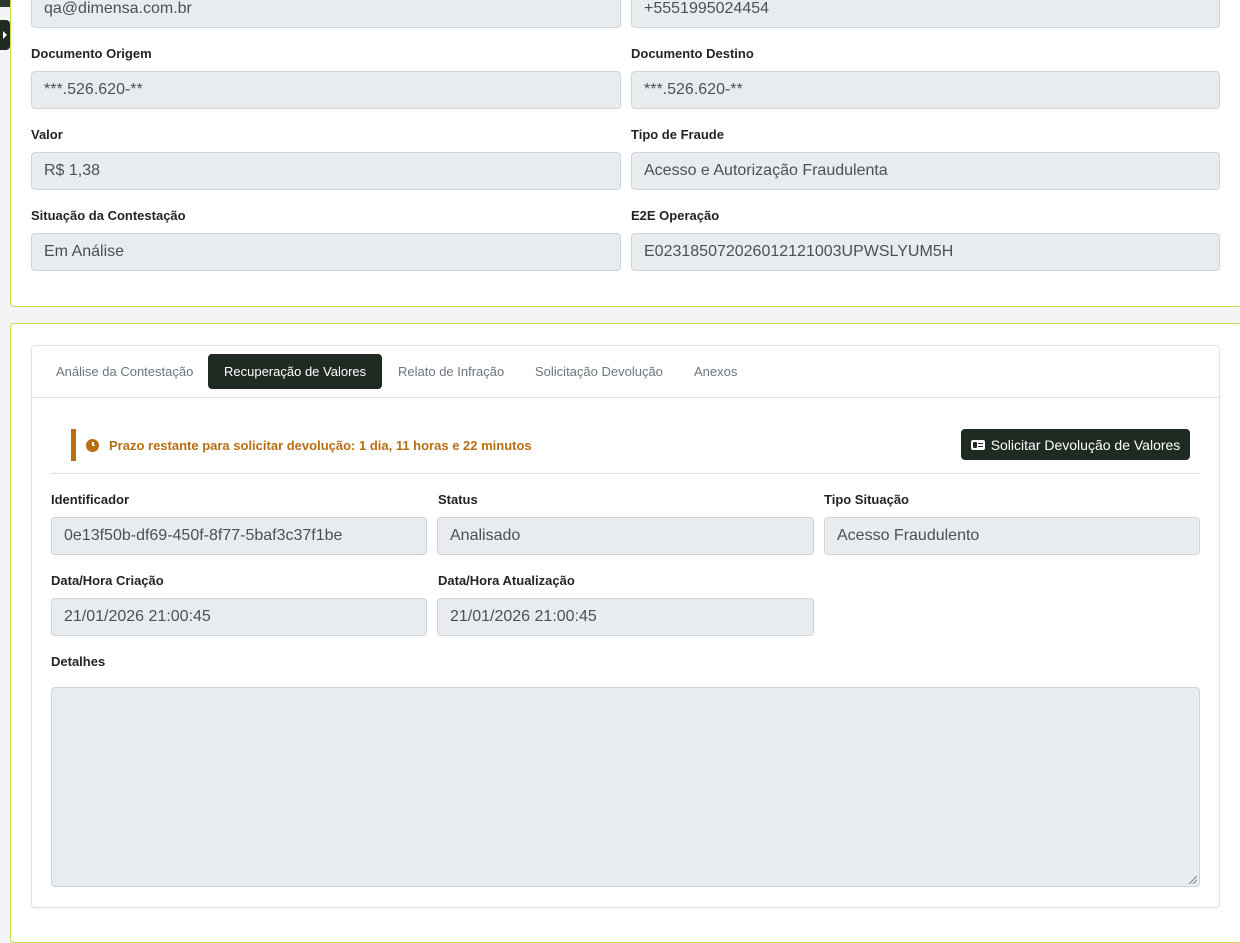  What do you see at coordinates (977, 444) in the screenshot?
I see `id-card-icon` at bounding box center [977, 444].